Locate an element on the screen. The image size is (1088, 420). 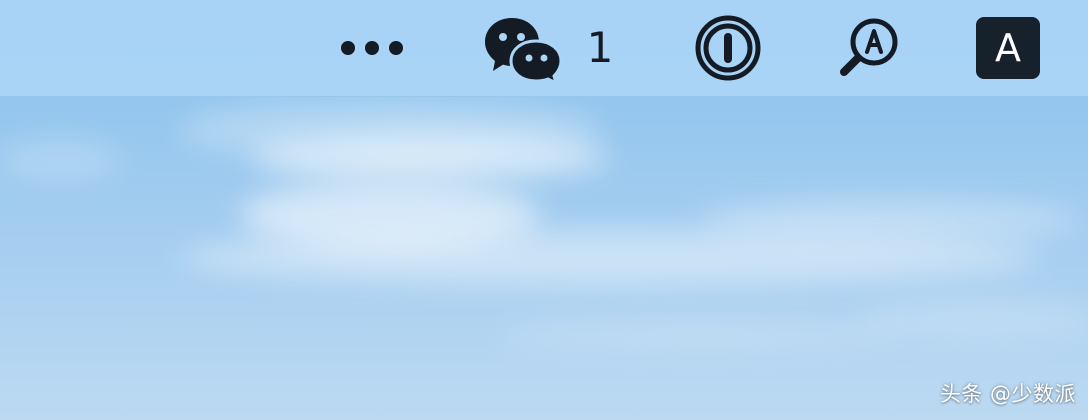
onepassword-icon is located at coordinates (728, 48).